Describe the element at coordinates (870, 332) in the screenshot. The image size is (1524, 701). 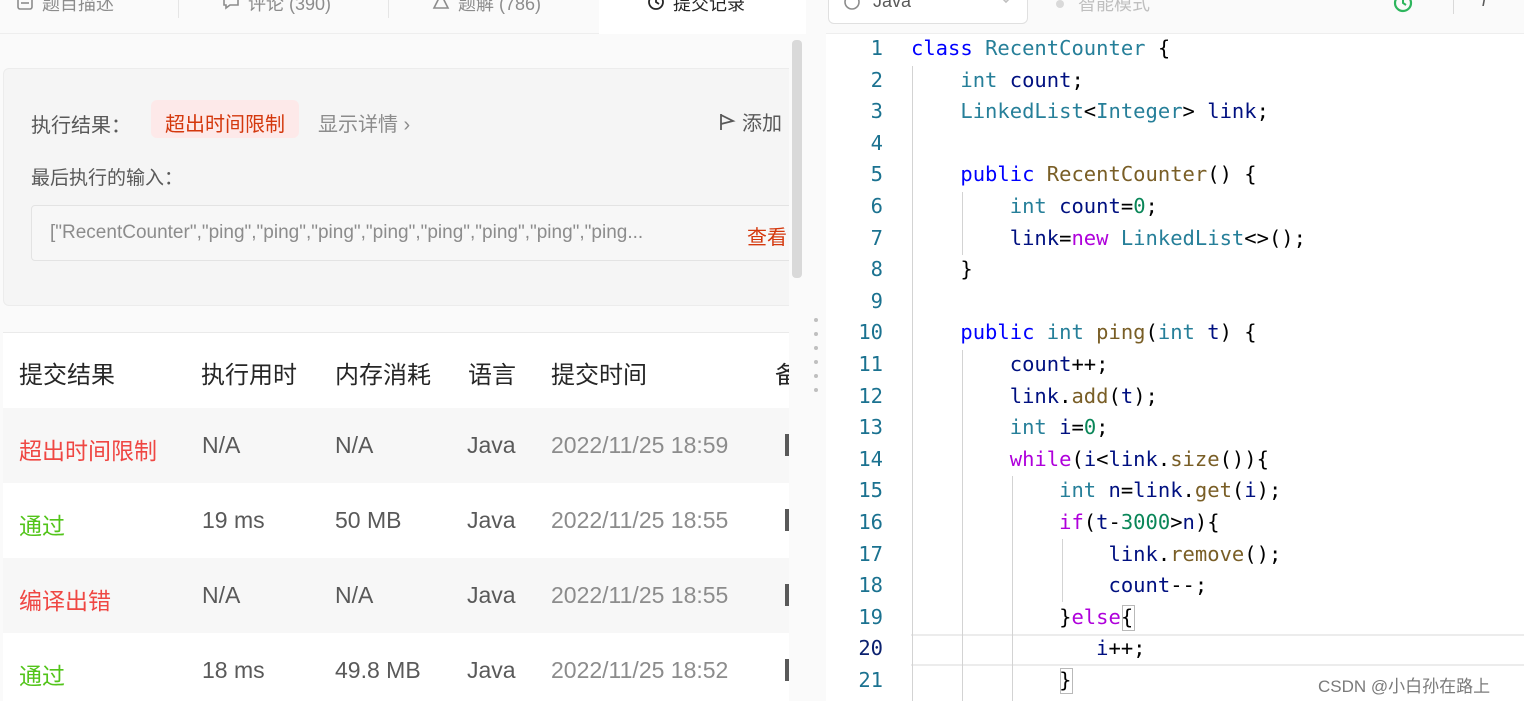
I see `line-number: 10` at that location.